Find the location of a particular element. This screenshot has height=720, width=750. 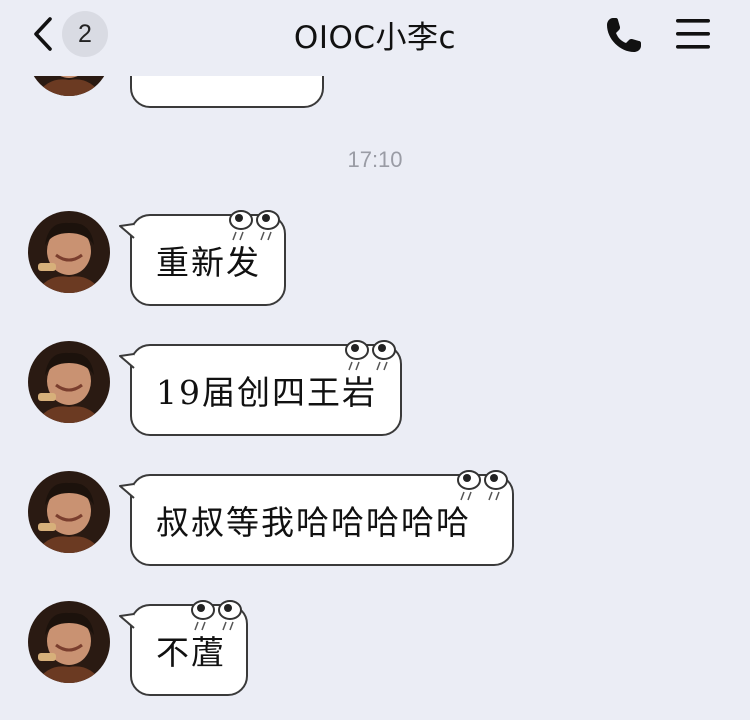

back-button: 2 is located at coordinates (68, 34).